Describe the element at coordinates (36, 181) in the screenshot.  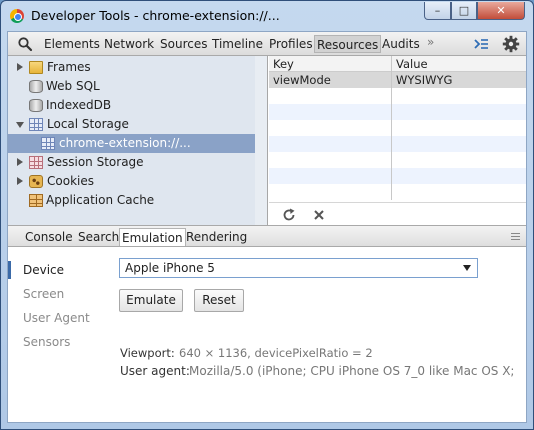
I see `cookie-icon` at that location.